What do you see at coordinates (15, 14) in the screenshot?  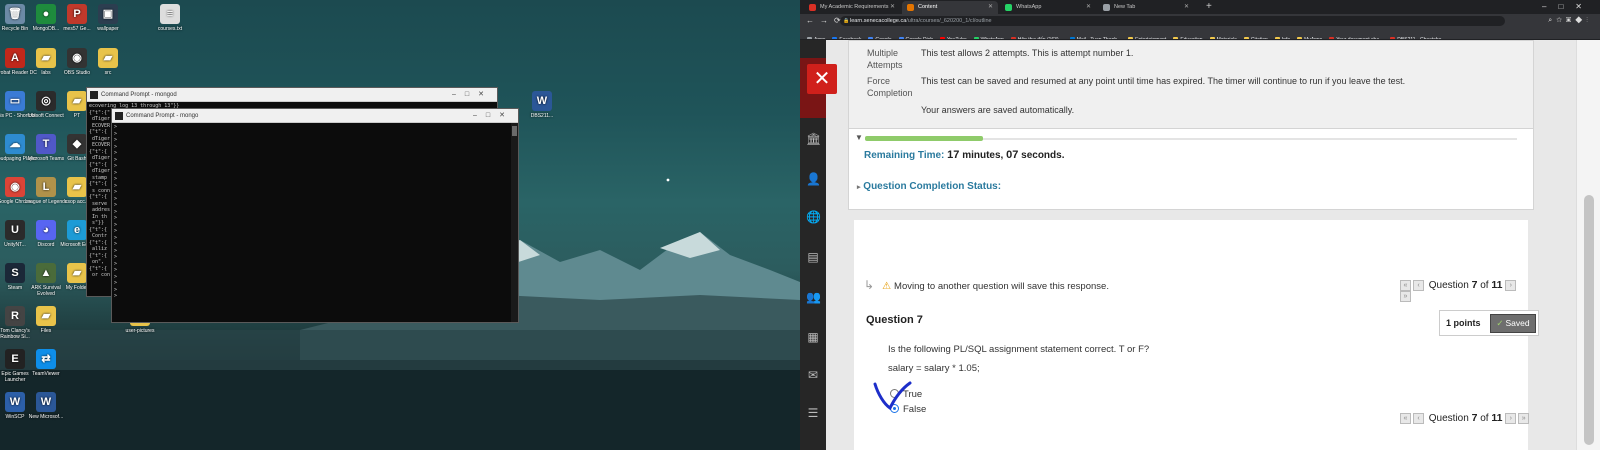 I see `app-icon: 🗑` at bounding box center [15, 14].